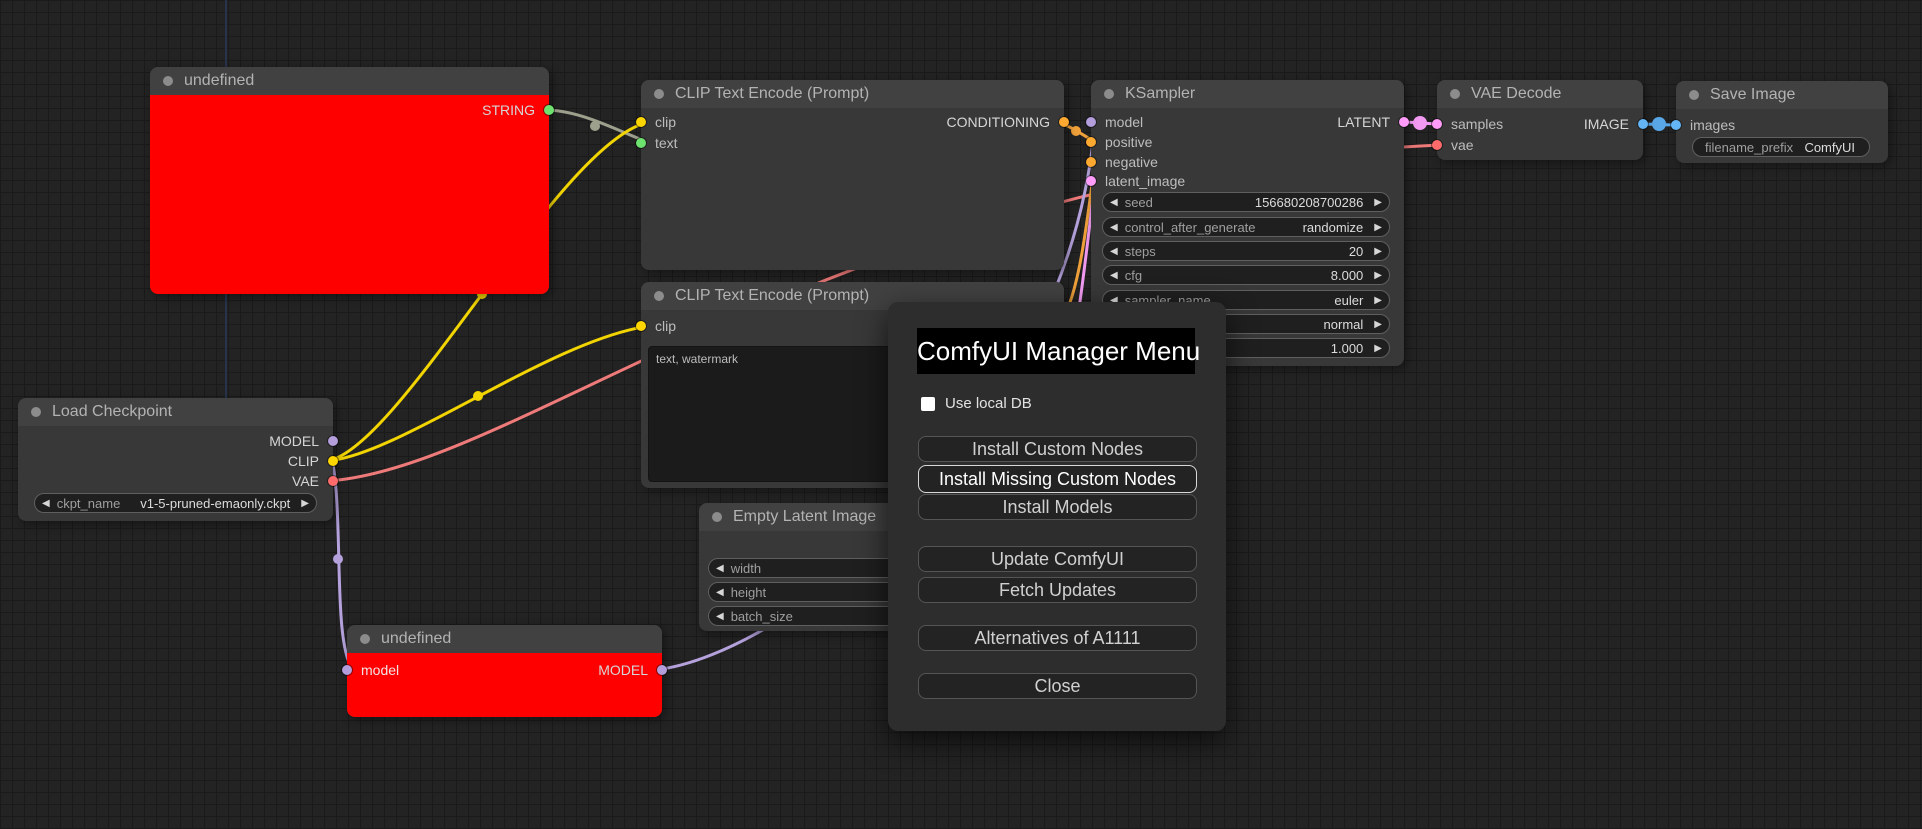 Image resolution: width=1922 pixels, height=829 pixels. I want to click on node-undefined-1: undefined STRING, so click(352, 180).